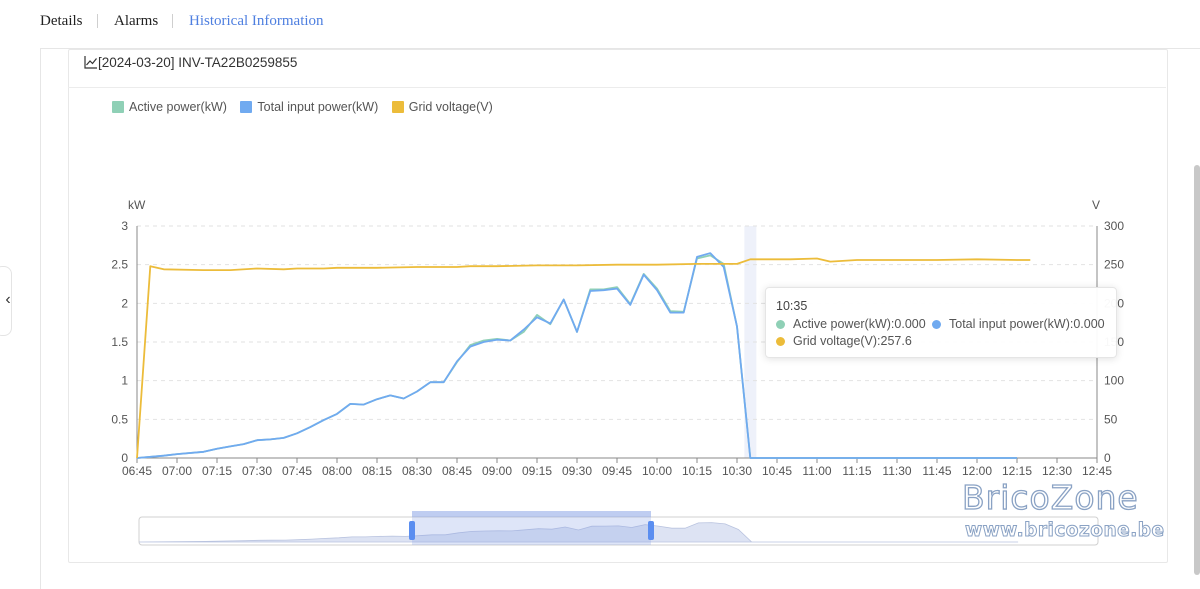 Image resolution: width=1200 pixels, height=589 pixels. I want to click on x-tick-label: 10:30, so click(737, 471).